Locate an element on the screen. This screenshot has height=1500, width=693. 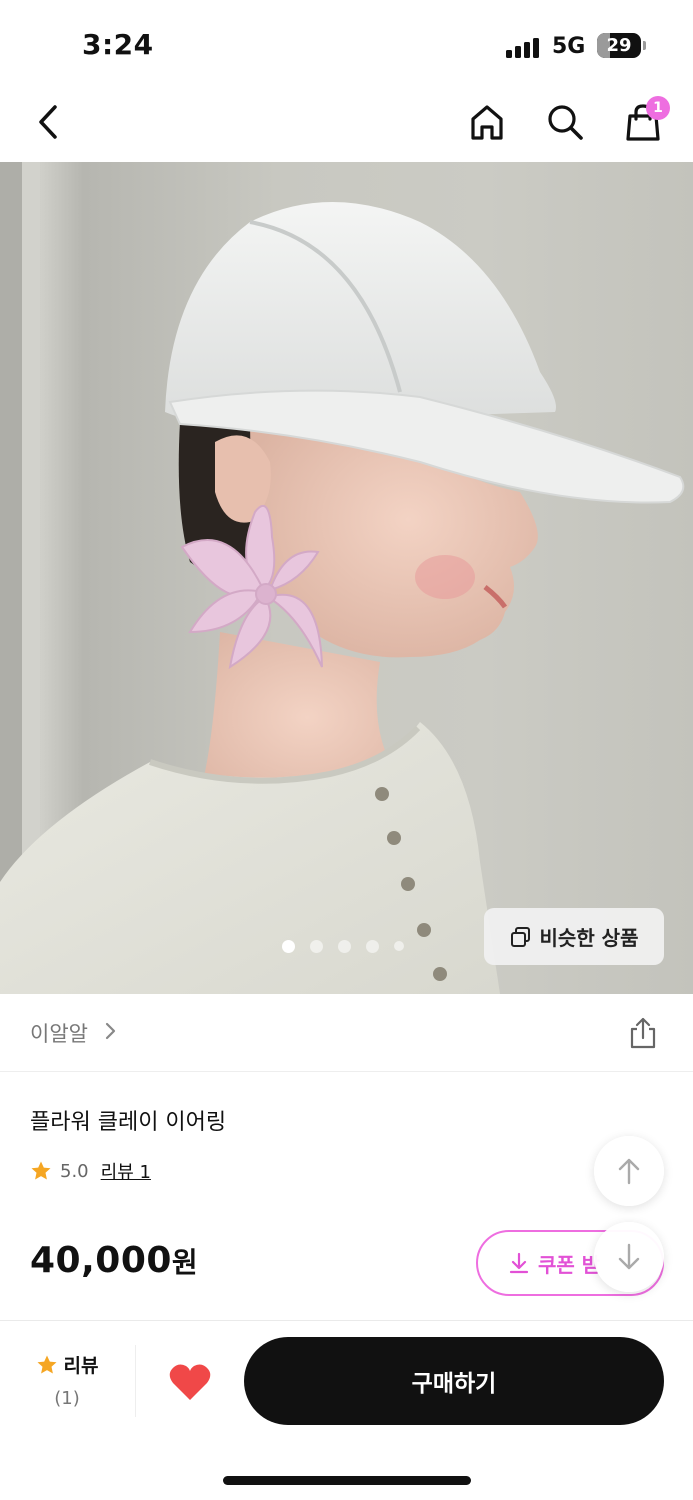
review-tab-label: 리뷰 is located at coordinates (81, 1366).